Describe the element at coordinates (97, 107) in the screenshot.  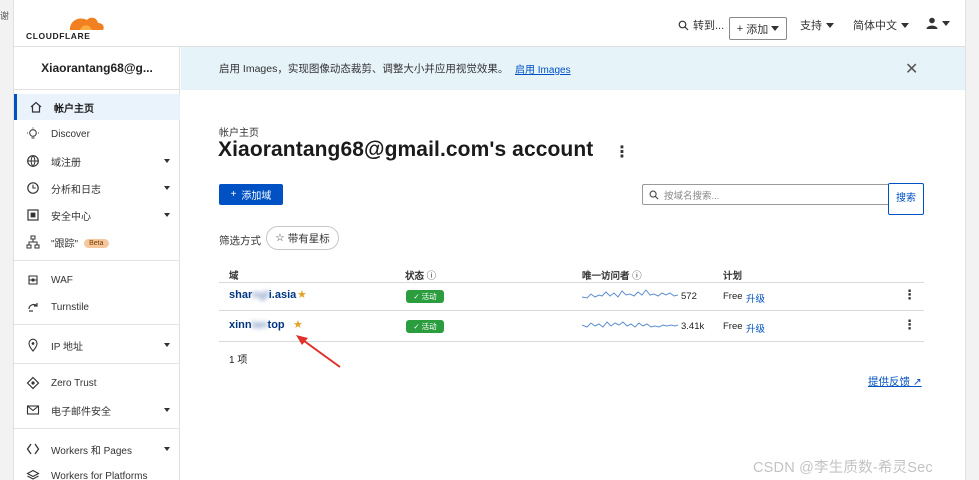
I see `sidebar-item-account-home: 帐户主页` at that location.